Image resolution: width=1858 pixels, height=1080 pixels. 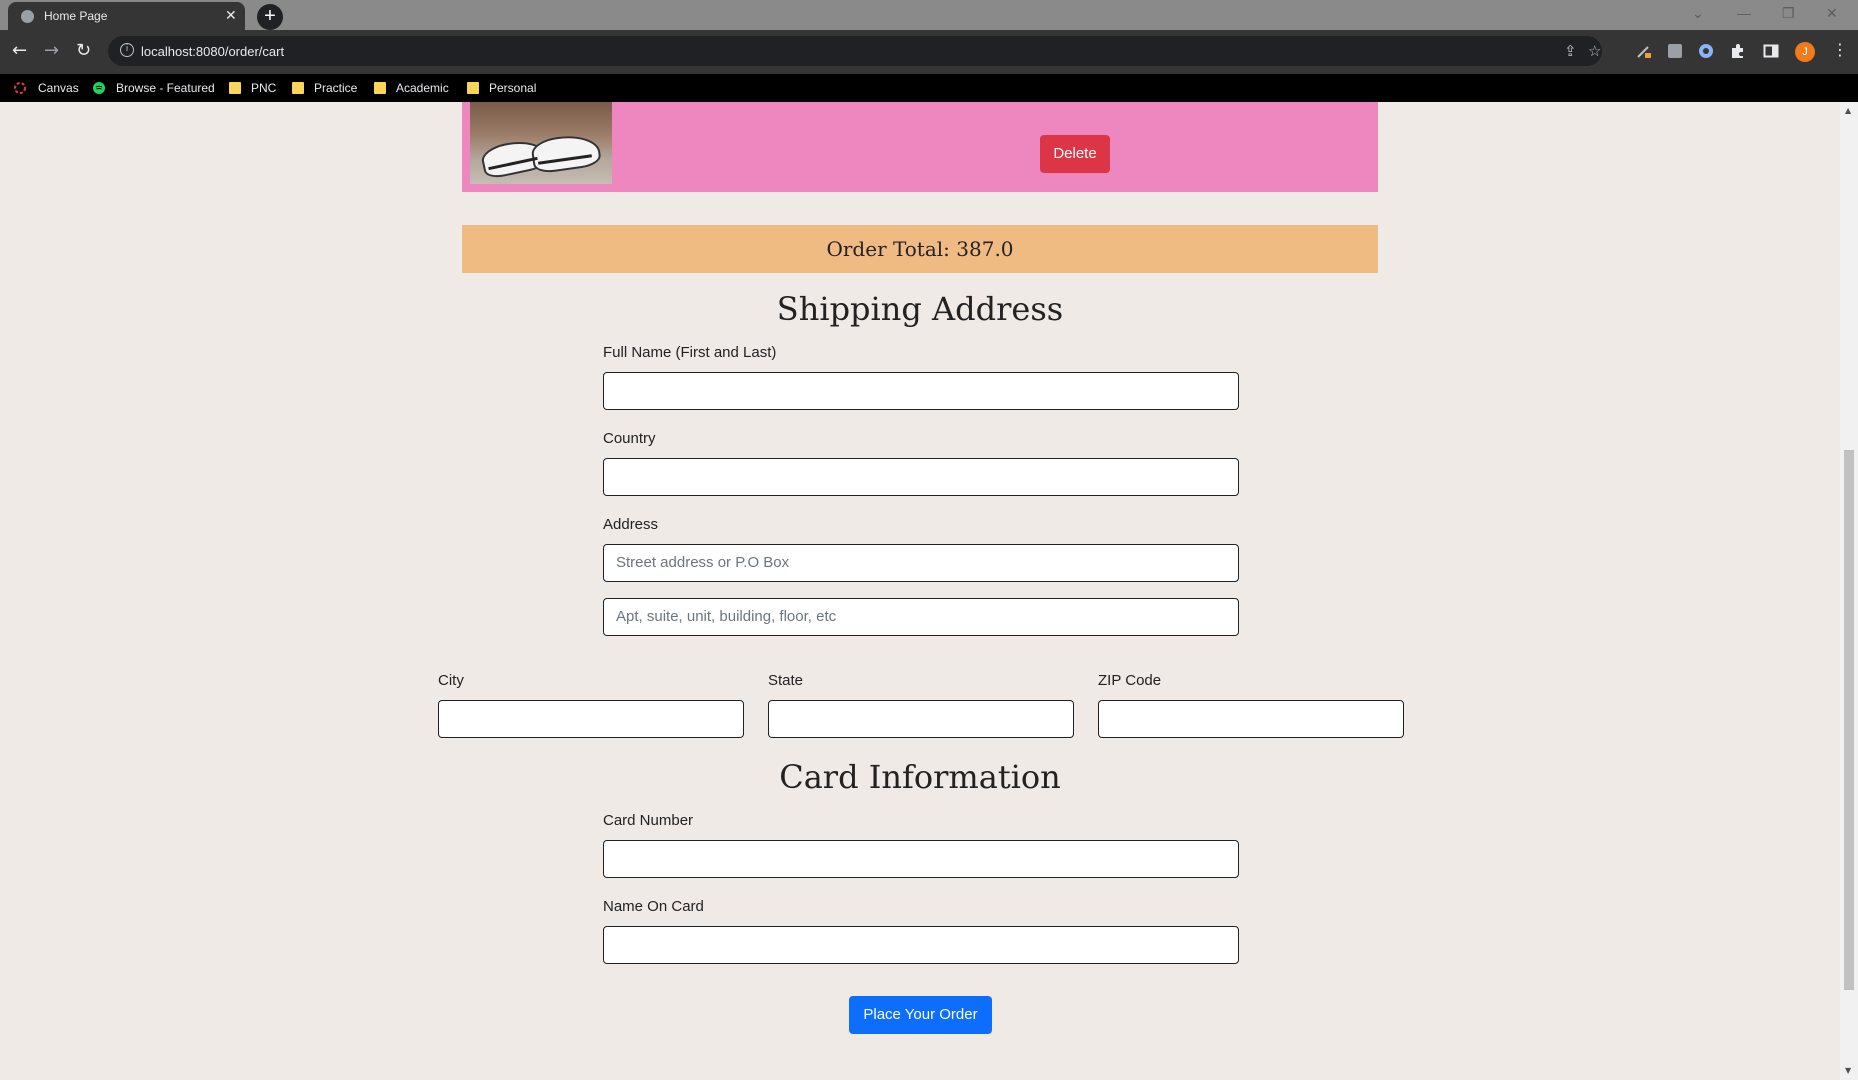 I want to click on name-on-card-label: Name On Card, so click(x=653, y=906).